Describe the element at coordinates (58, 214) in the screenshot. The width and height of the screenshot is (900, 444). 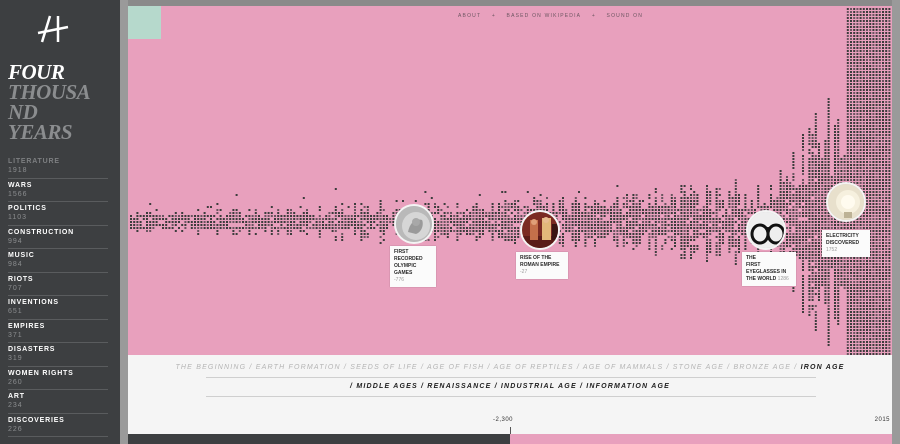
I see `category-item: POLITICS 1103` at that location.